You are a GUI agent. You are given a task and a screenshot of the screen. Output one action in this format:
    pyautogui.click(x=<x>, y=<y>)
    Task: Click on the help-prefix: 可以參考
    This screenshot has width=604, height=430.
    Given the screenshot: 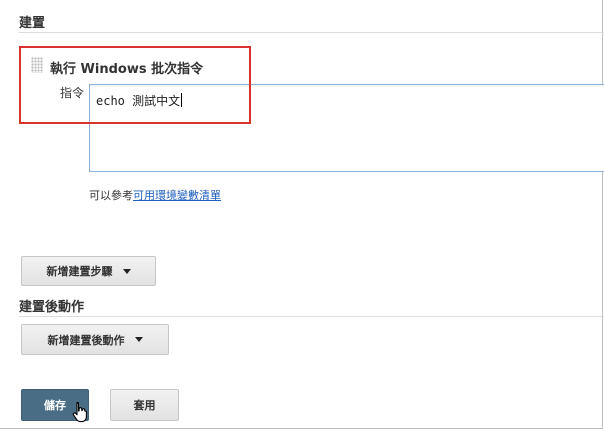 What is the action you would take?
    pyautogui.click(x=111, y=195)
    